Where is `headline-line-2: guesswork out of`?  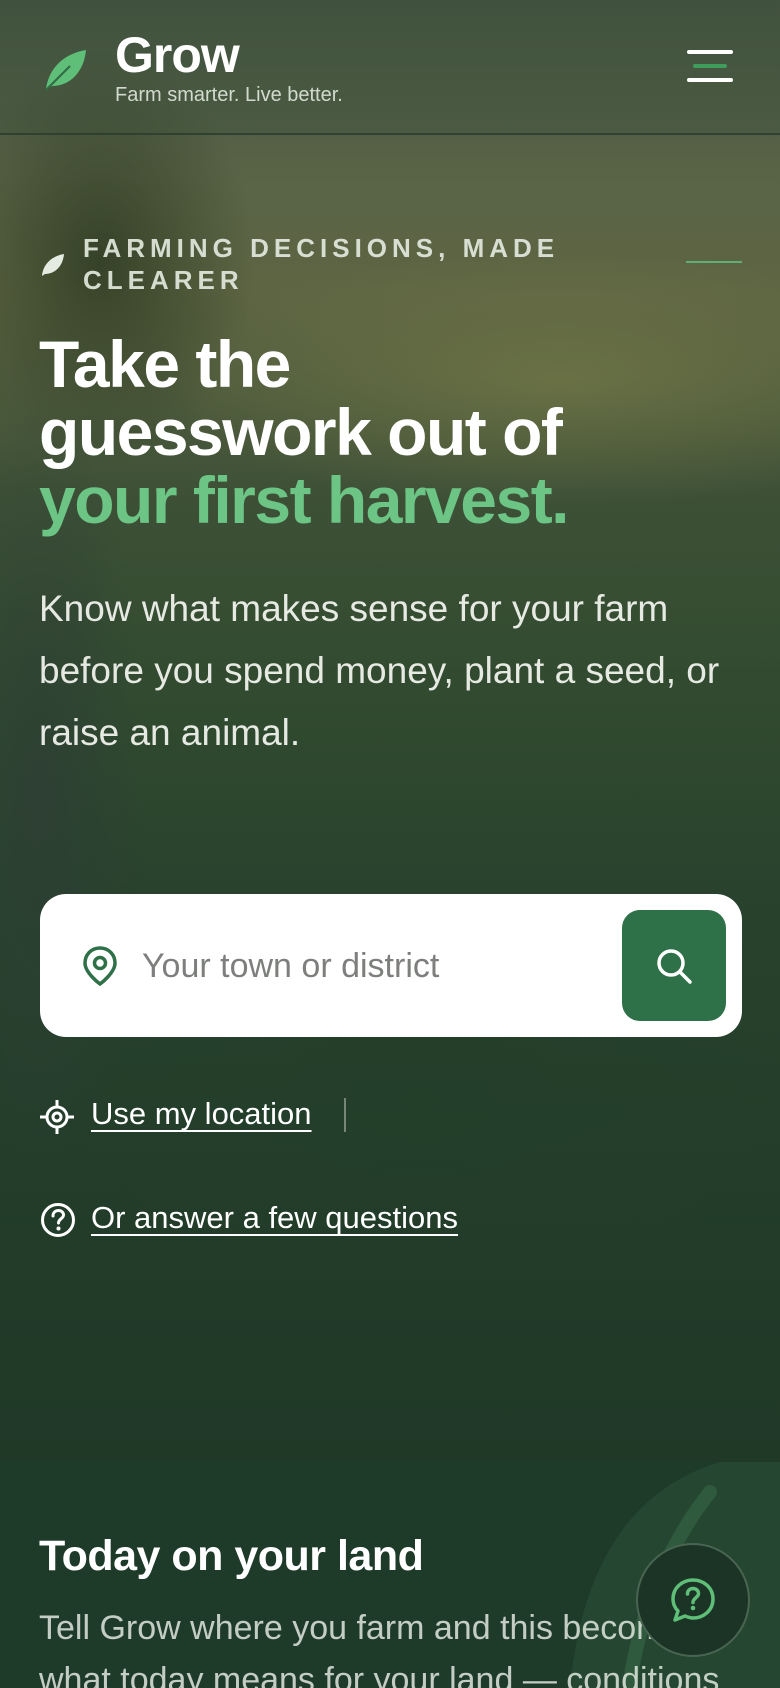 headline-line-2: guesswork out of is located at coordinates (301, 432).